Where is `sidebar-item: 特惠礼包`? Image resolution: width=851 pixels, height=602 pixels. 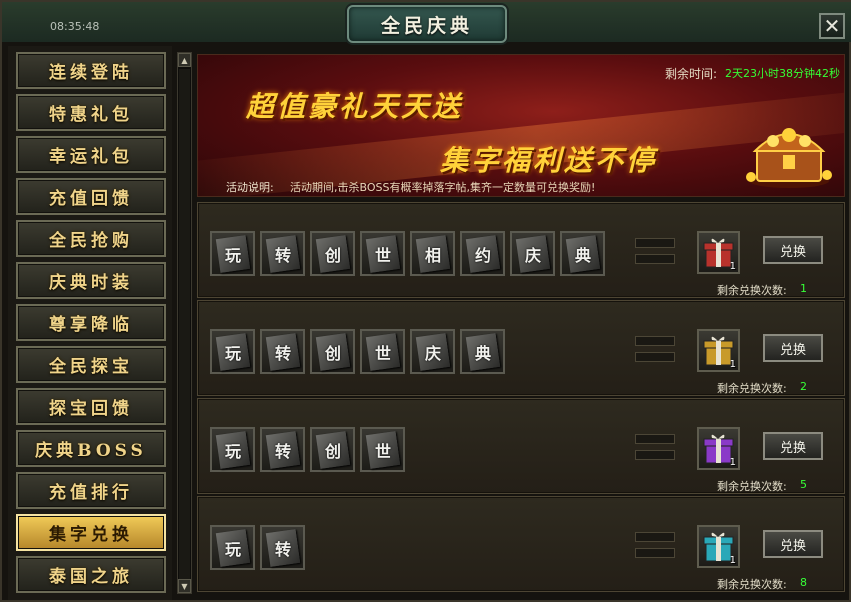
sidebar-item: 特惠礼包 is located at coordinates (91, 112).